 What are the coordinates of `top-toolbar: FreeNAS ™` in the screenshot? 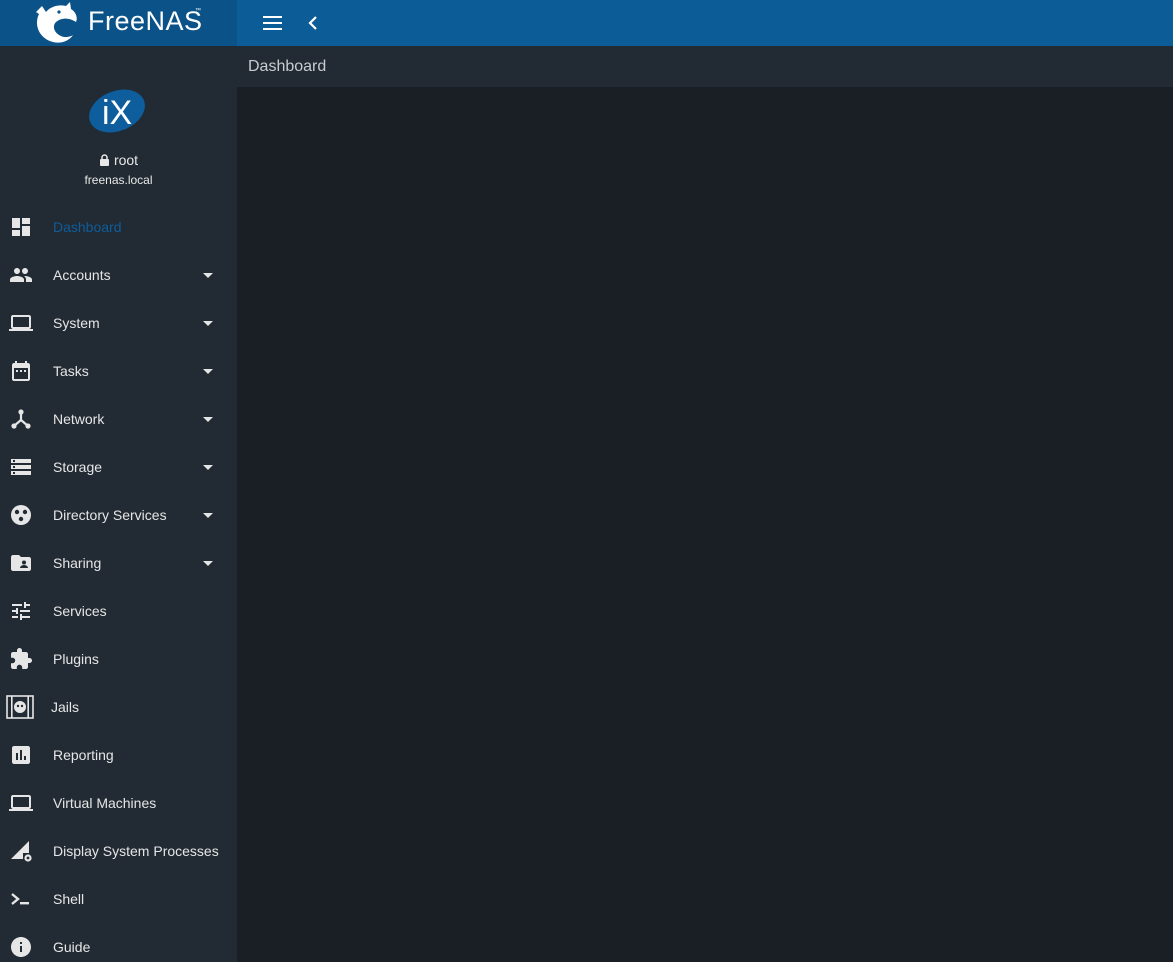 It's located at (586, 23).